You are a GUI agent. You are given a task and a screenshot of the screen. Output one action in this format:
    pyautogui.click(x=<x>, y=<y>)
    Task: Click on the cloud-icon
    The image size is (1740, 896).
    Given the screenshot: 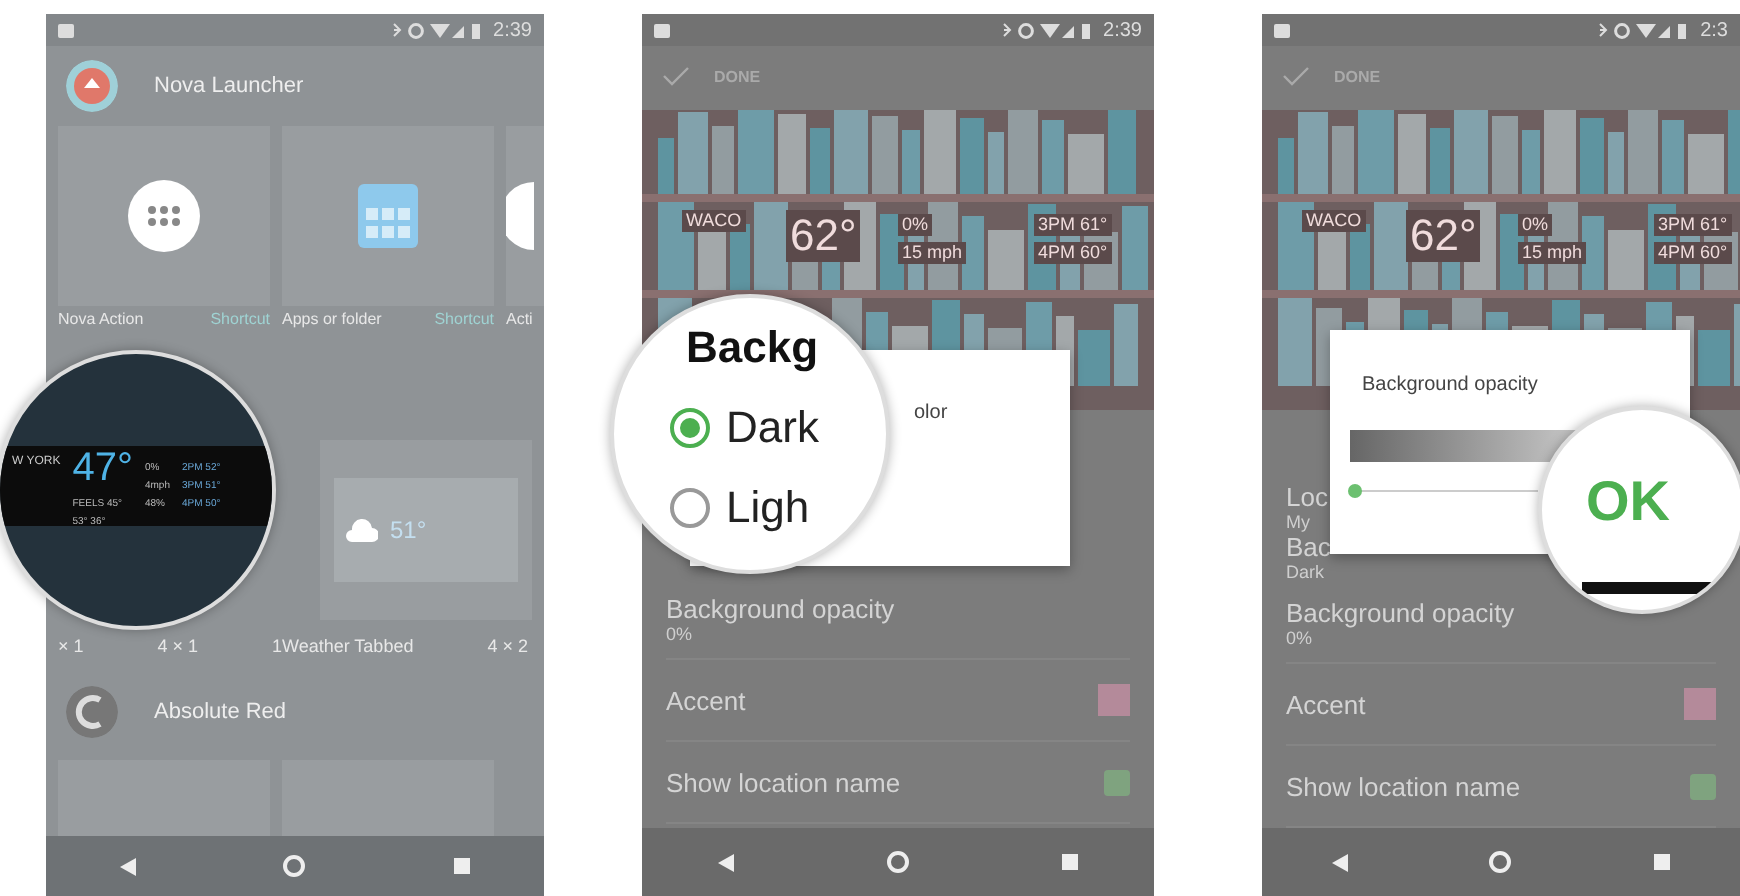 What is the action you would take?
    pyautogui.click(x=362, y=530)
    